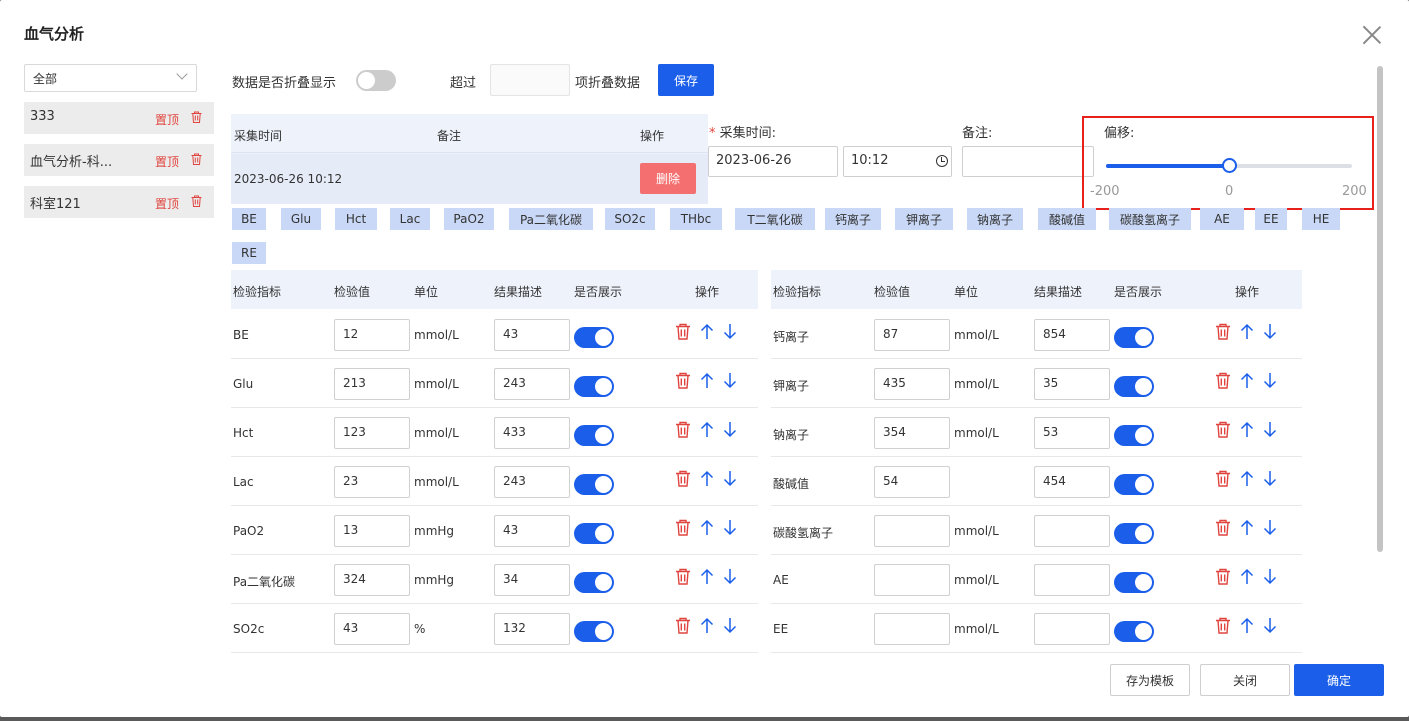  I want to click on indicator-tag: HE, so click(1321, 219).